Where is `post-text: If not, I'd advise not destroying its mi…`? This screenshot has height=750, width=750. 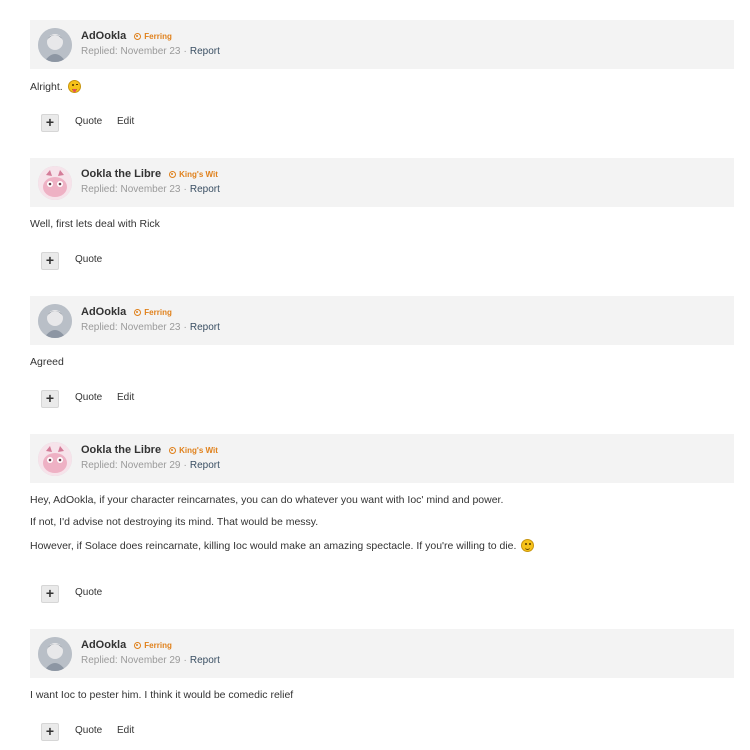 post-text: If not, I'd advise not destroying its mi… is located at coordinates (174, 522).